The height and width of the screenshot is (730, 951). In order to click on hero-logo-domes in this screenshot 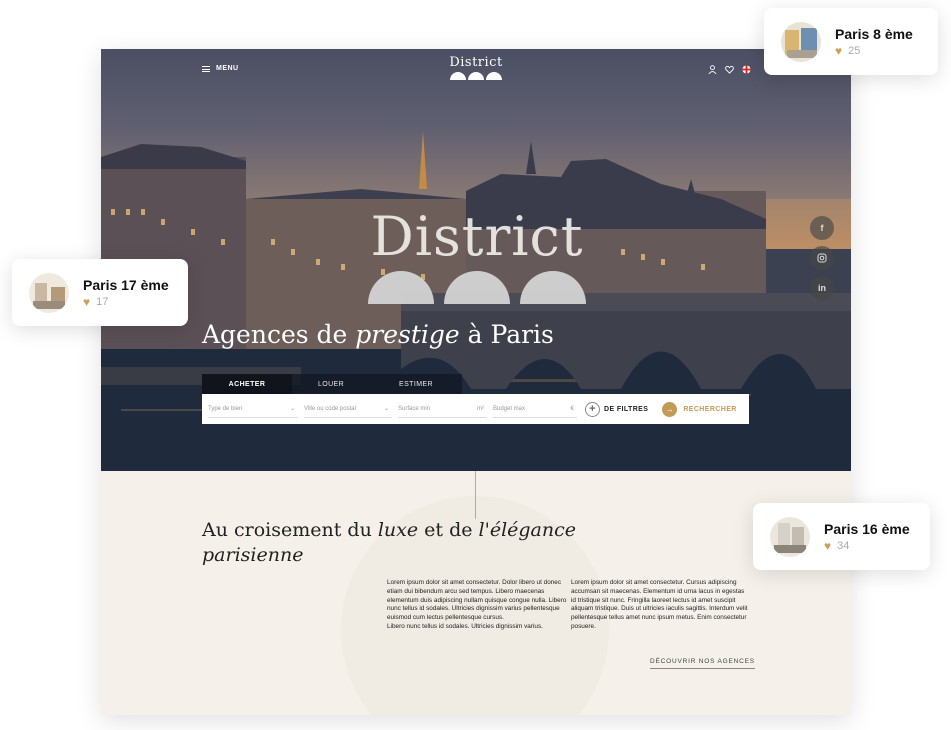, I will do `click(477, 287)`.